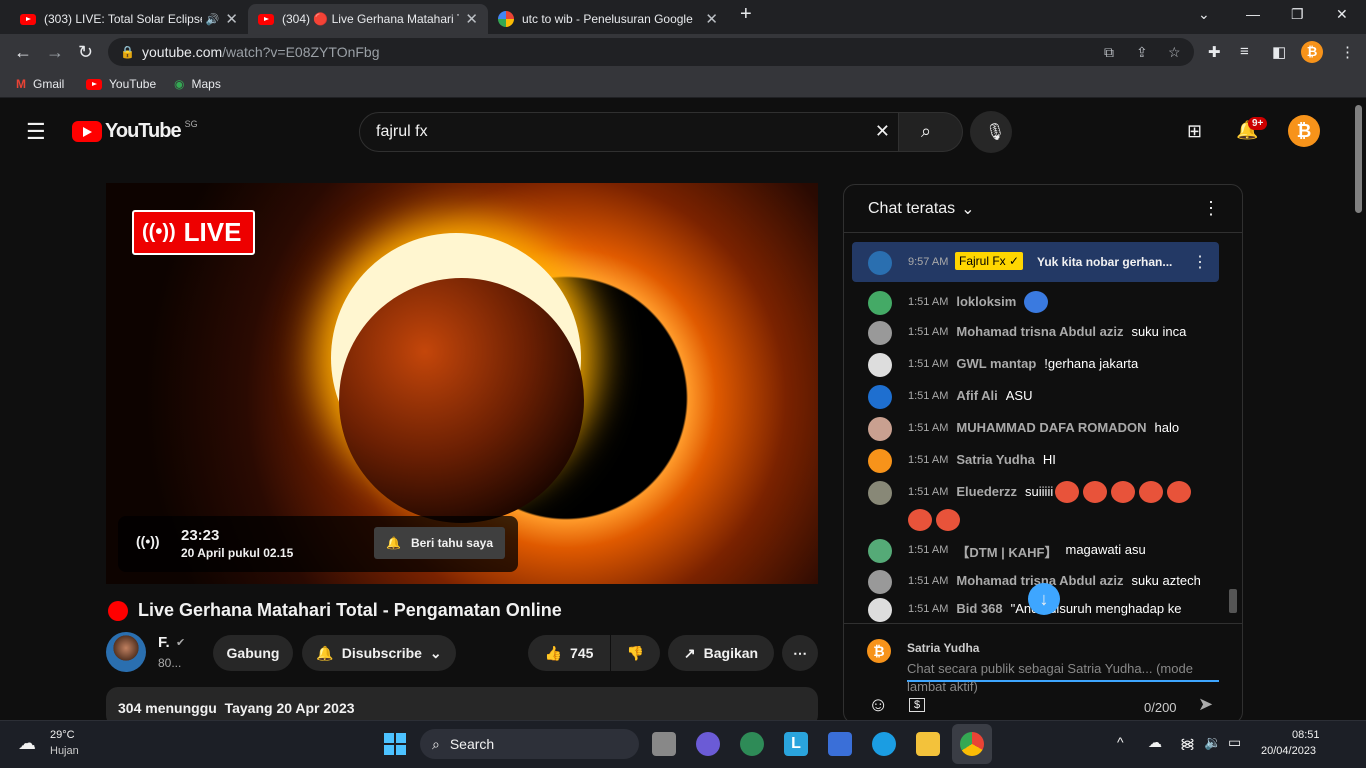 The width and height of the screenshot is (1366, 768). What do you see at coordinates (884, 744) in the screenshot?
I see `edge-icon` at bounding box center [884, 744].